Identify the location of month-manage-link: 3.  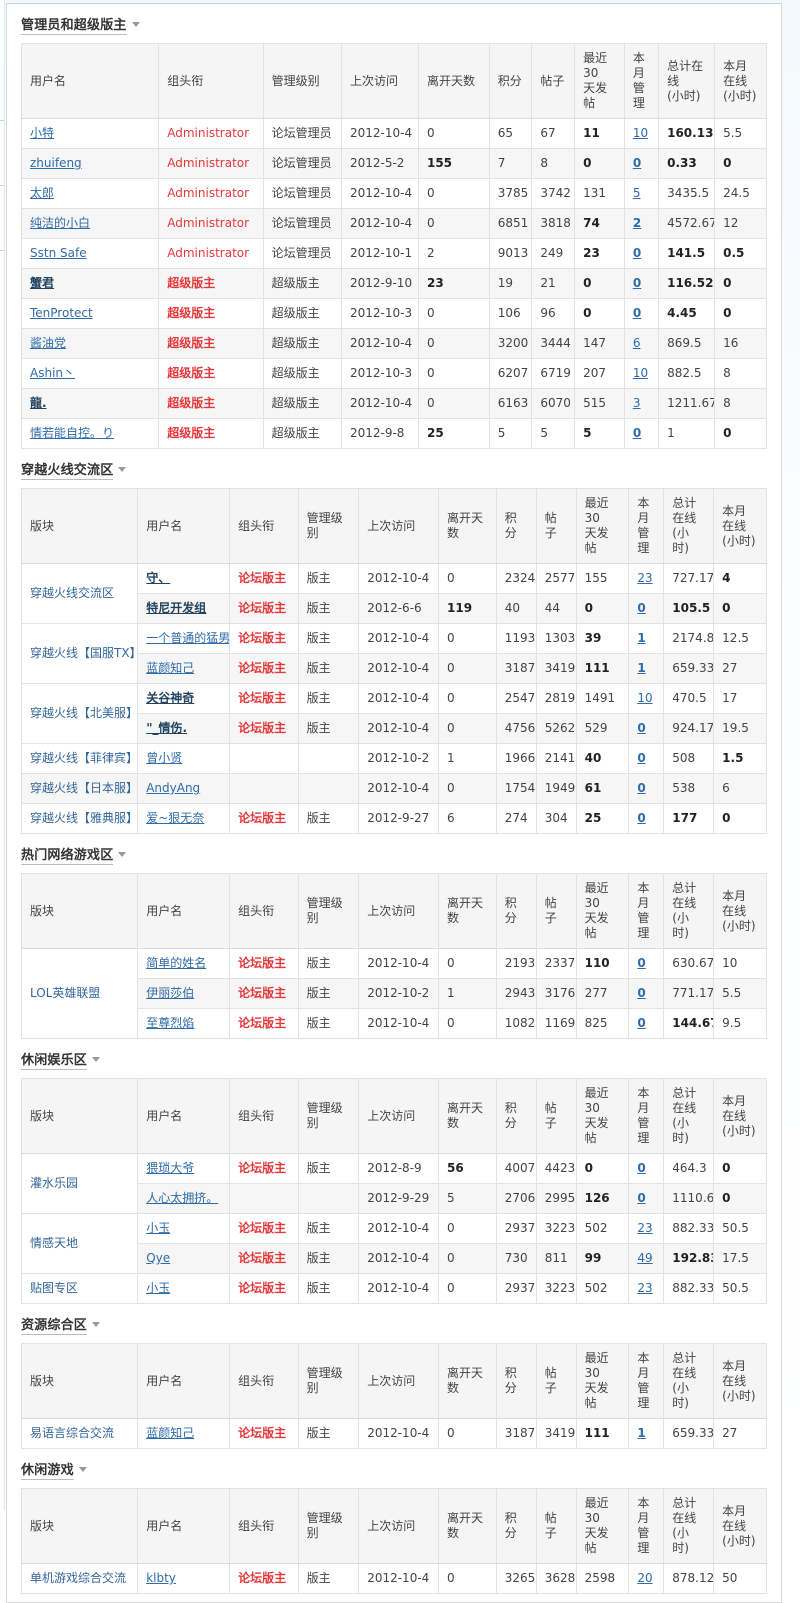
(637, 403).